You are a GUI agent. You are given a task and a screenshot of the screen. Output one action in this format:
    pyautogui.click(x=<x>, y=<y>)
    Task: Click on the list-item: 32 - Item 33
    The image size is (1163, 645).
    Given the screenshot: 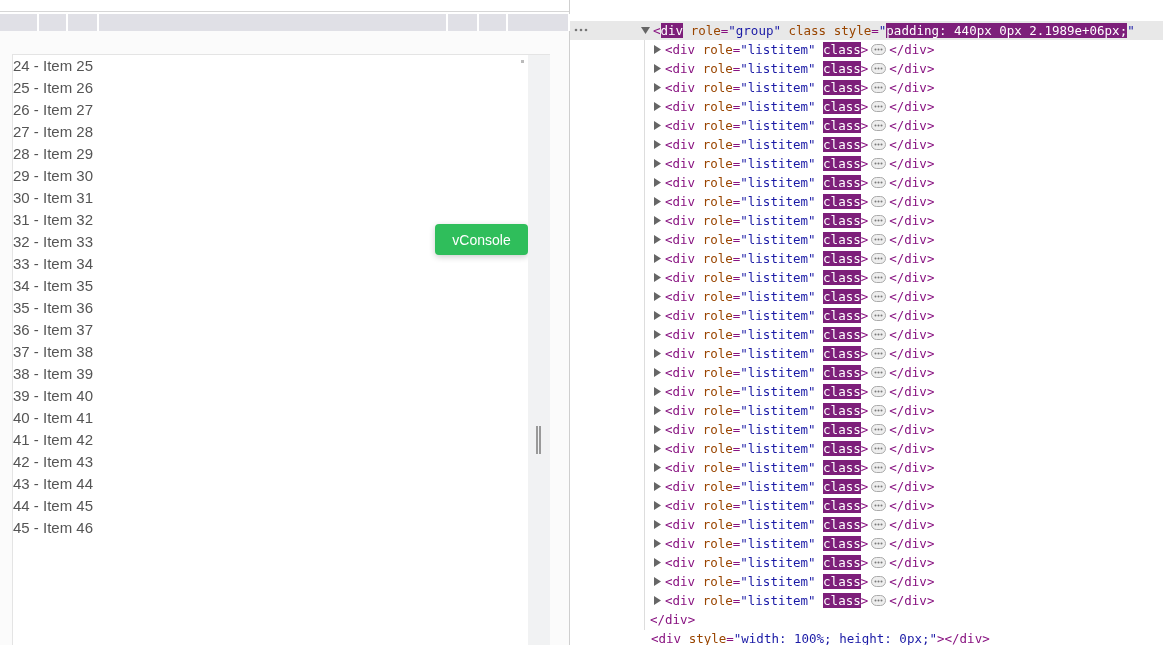 What is the action you would take?
    pyautogui.click(x=53, y=242)
    